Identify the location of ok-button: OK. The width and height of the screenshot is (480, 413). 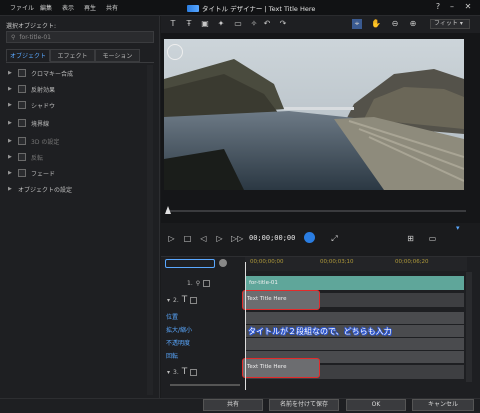
(376, 405).